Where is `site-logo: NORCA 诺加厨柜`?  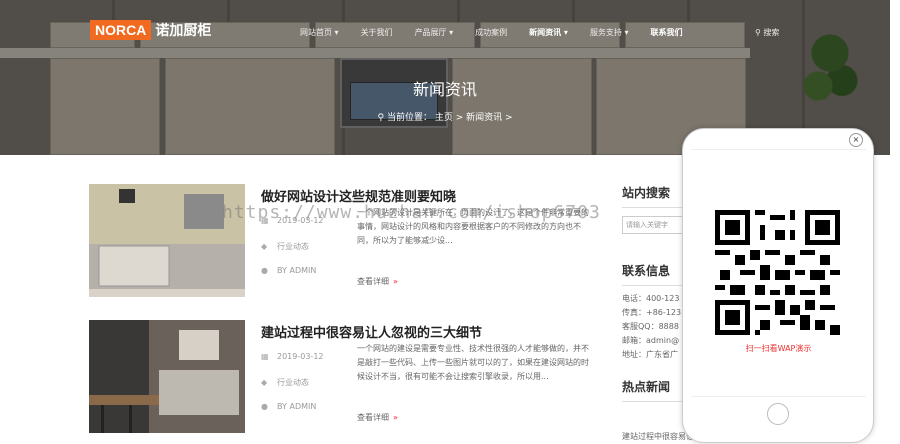
site-logo: NORCA 诺加厨柜 is located at coordinates (150, 30).